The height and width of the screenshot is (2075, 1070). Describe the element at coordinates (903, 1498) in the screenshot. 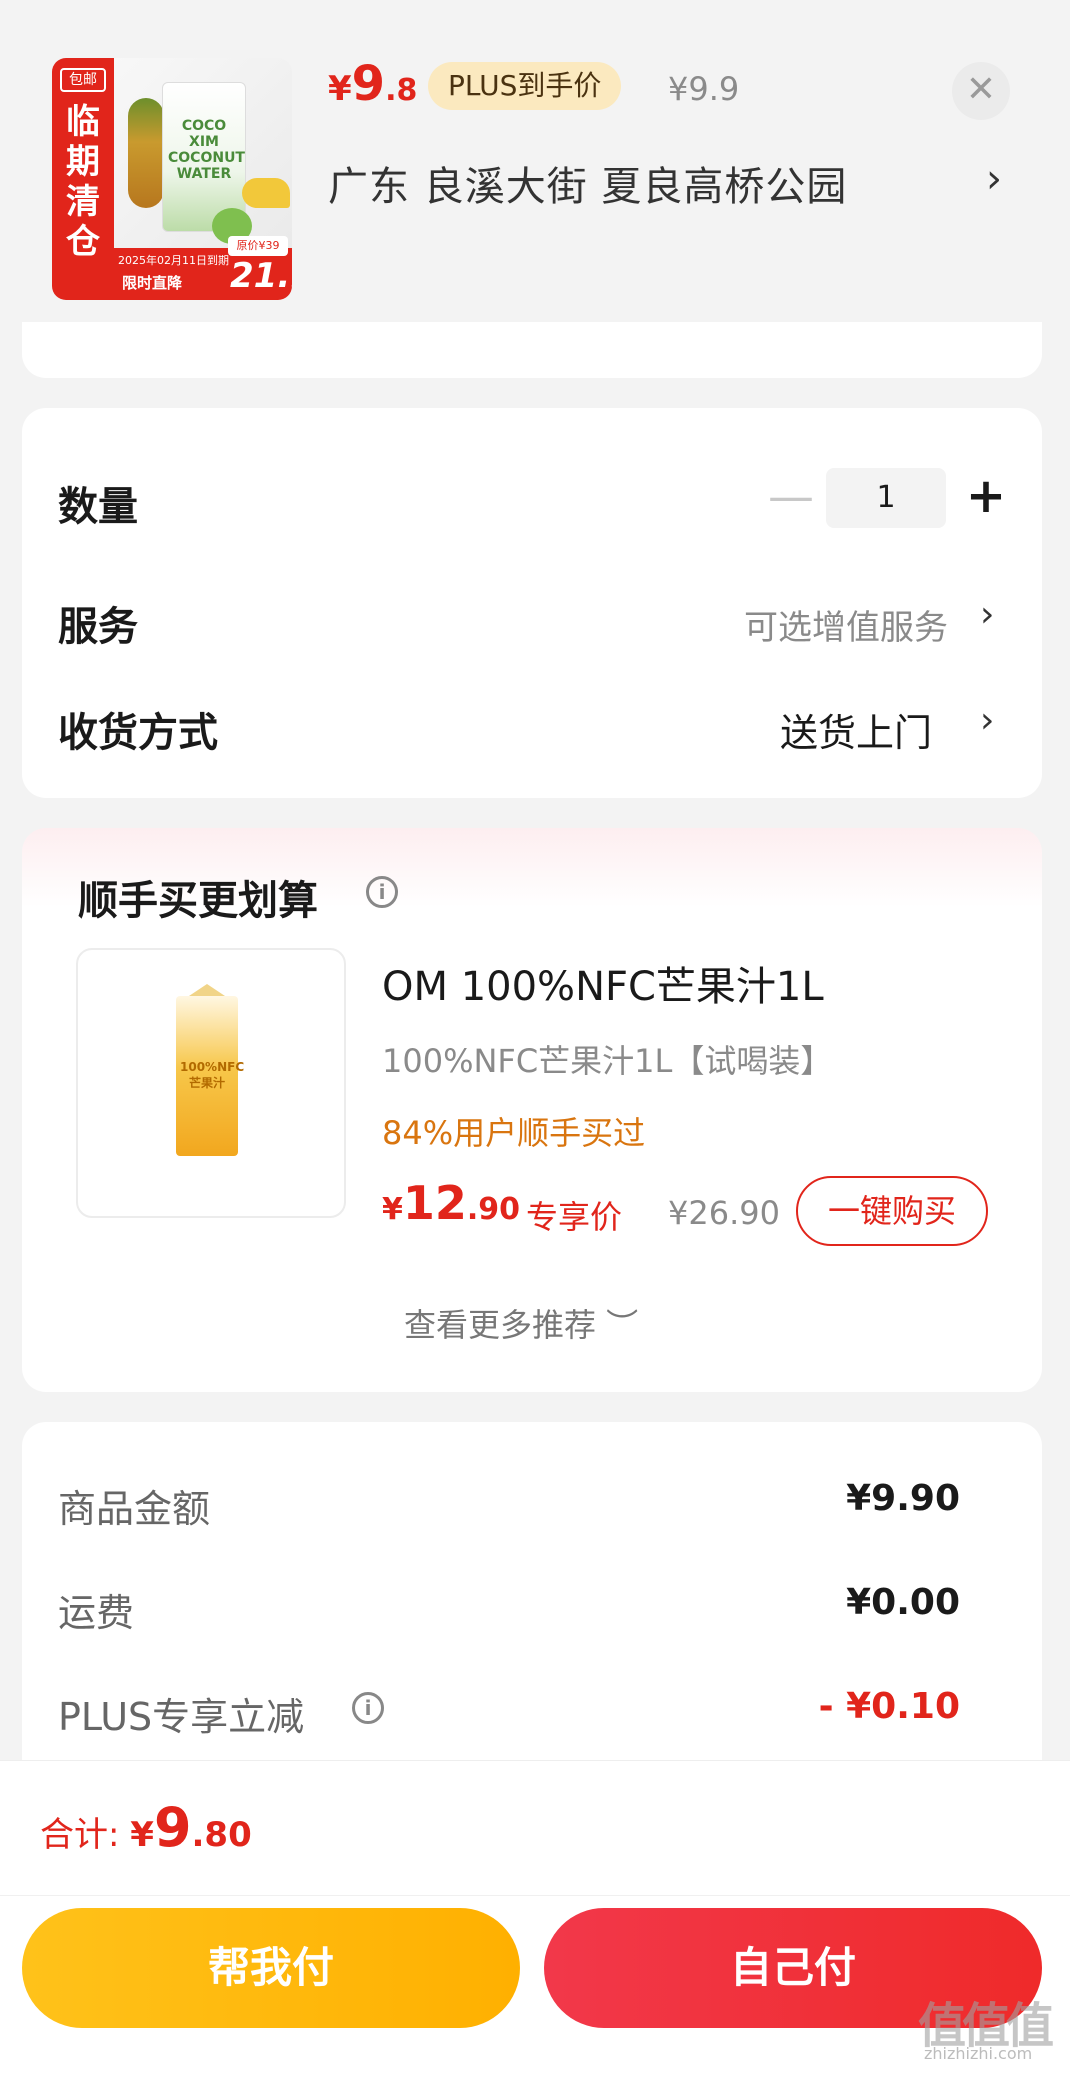

I see `goods-amount-value: ¥9.90` at that location.